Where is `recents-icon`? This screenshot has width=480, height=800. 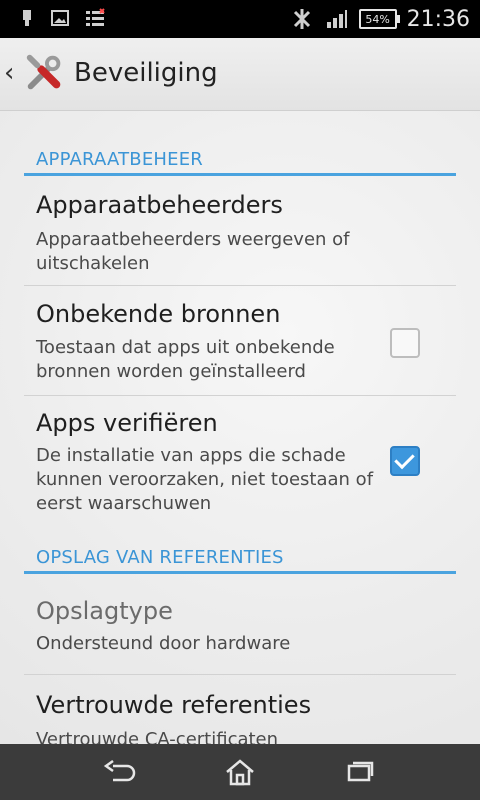
recents-icon is located at coordinates (360, 772).